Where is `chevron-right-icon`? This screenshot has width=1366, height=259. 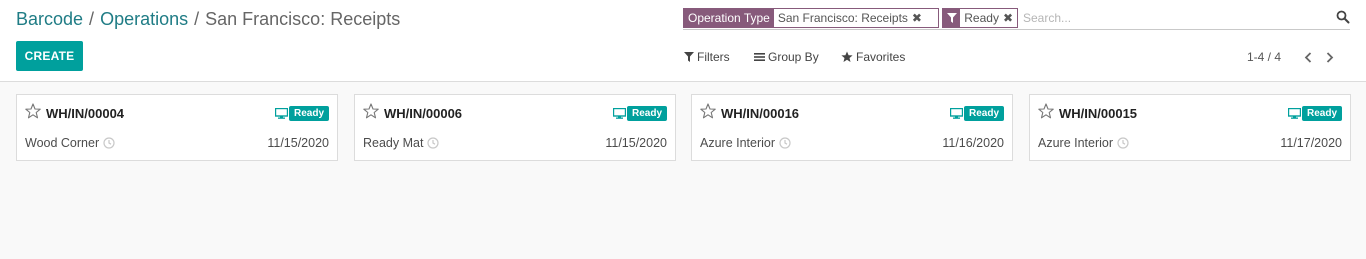 chevron-right-icon is located at coordinates (1330, 57).